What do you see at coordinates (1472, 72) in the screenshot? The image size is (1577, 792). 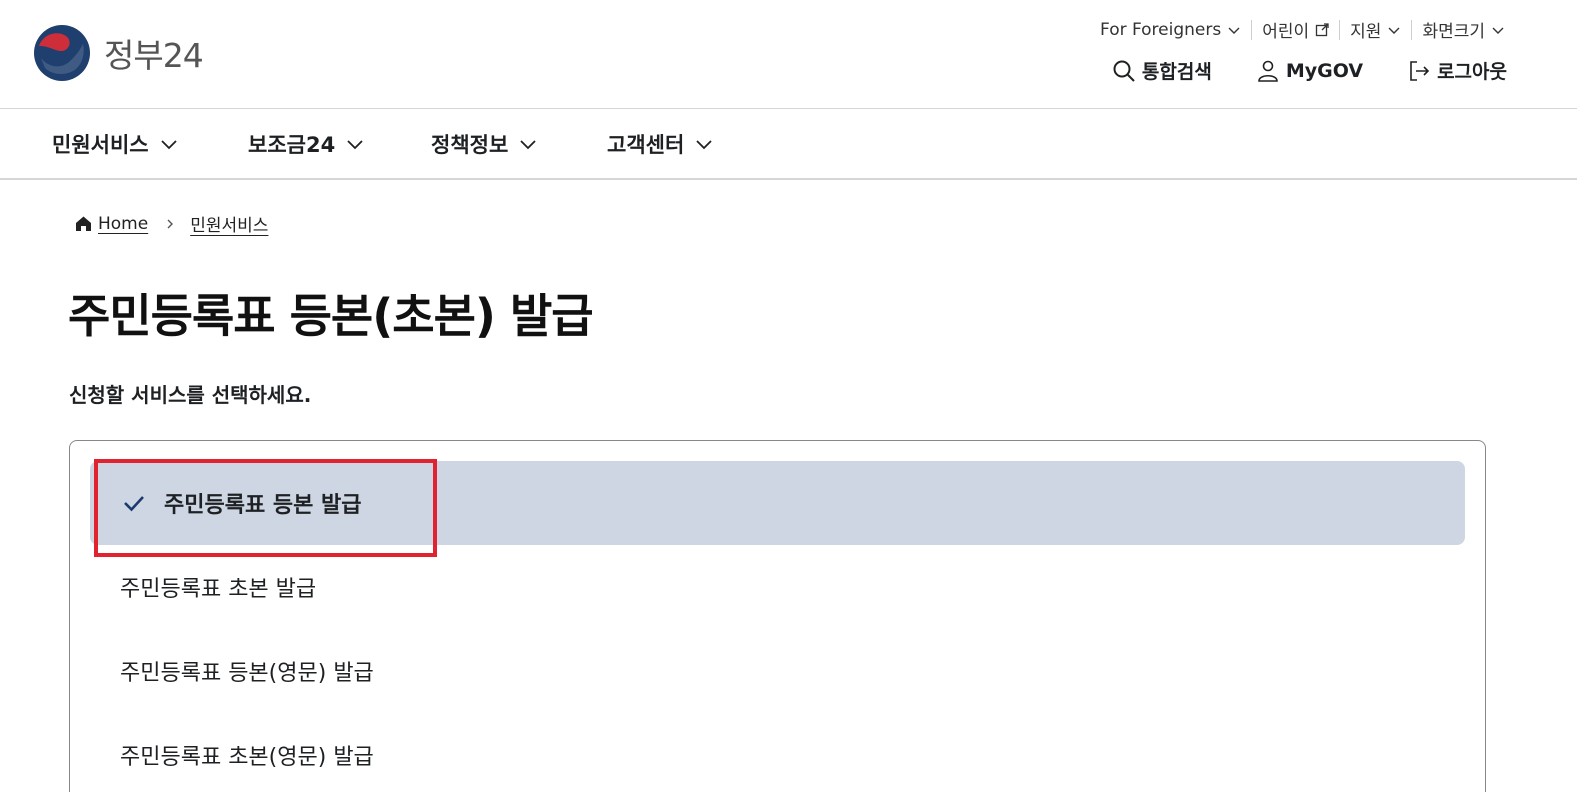 I see `logout-label: 로그아웃` at bounding box center [1472, 72].